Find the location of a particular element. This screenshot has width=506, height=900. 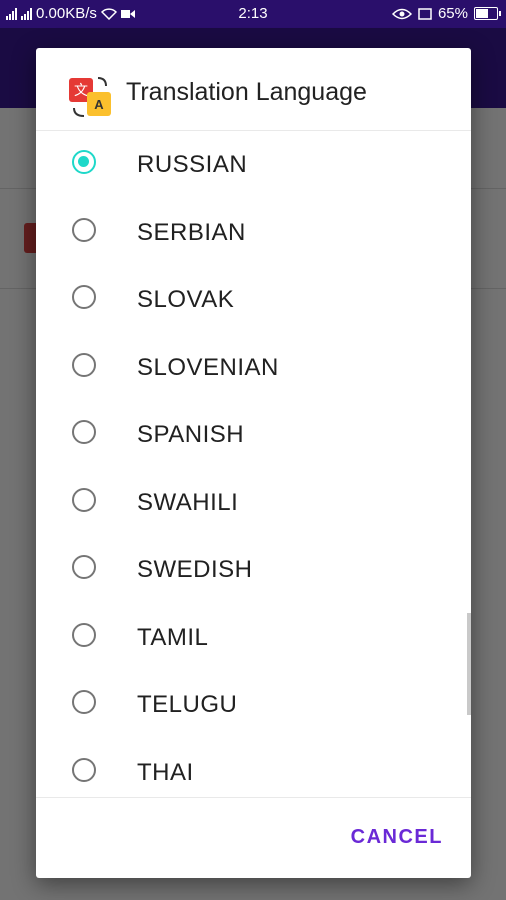

language-label: THAI is located at coordinates (165, 772).